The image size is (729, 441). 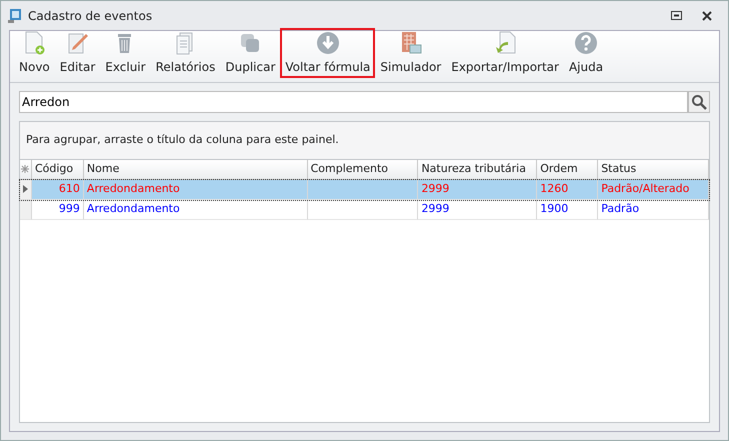 I want to click on toolbar-button: Novo, so click(x=34, y=53).